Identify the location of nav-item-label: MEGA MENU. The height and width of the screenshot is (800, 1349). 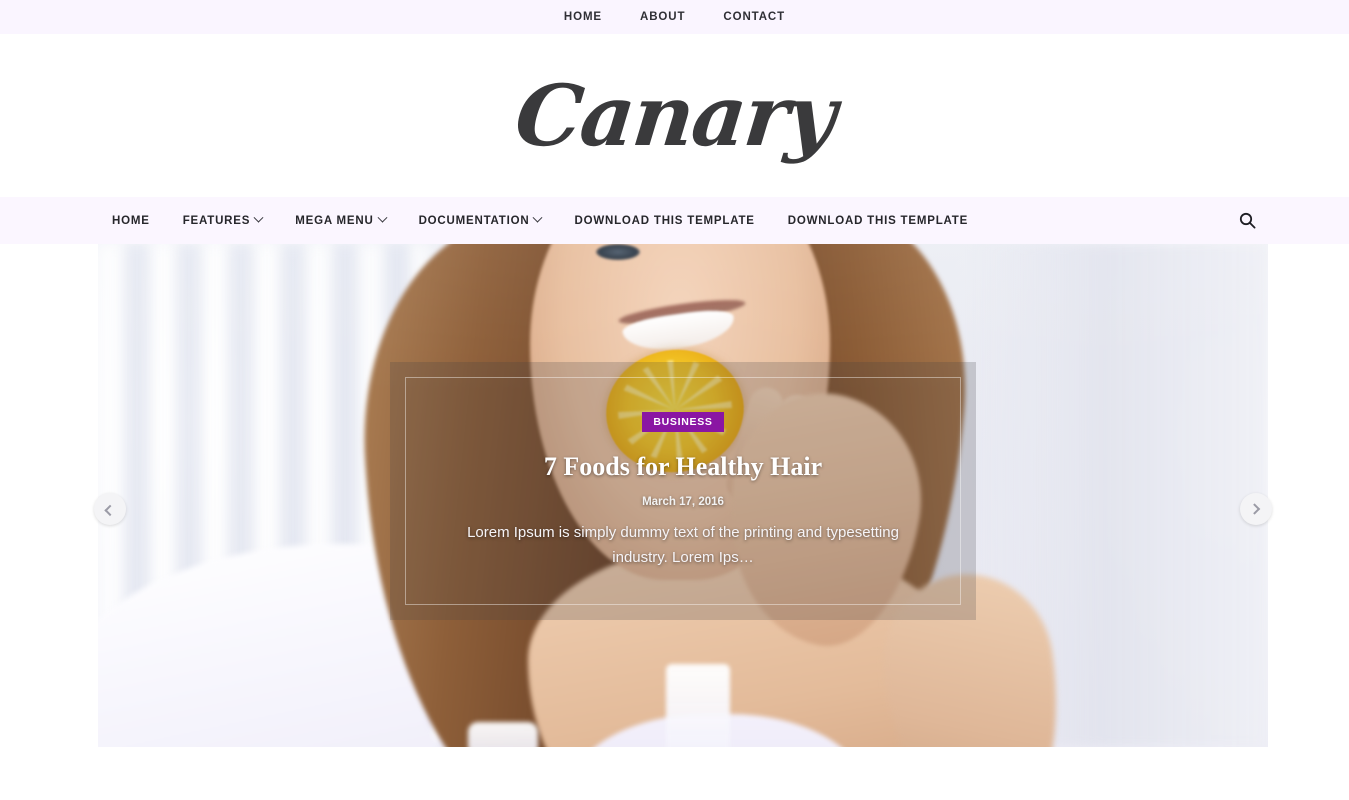
(334, 220).